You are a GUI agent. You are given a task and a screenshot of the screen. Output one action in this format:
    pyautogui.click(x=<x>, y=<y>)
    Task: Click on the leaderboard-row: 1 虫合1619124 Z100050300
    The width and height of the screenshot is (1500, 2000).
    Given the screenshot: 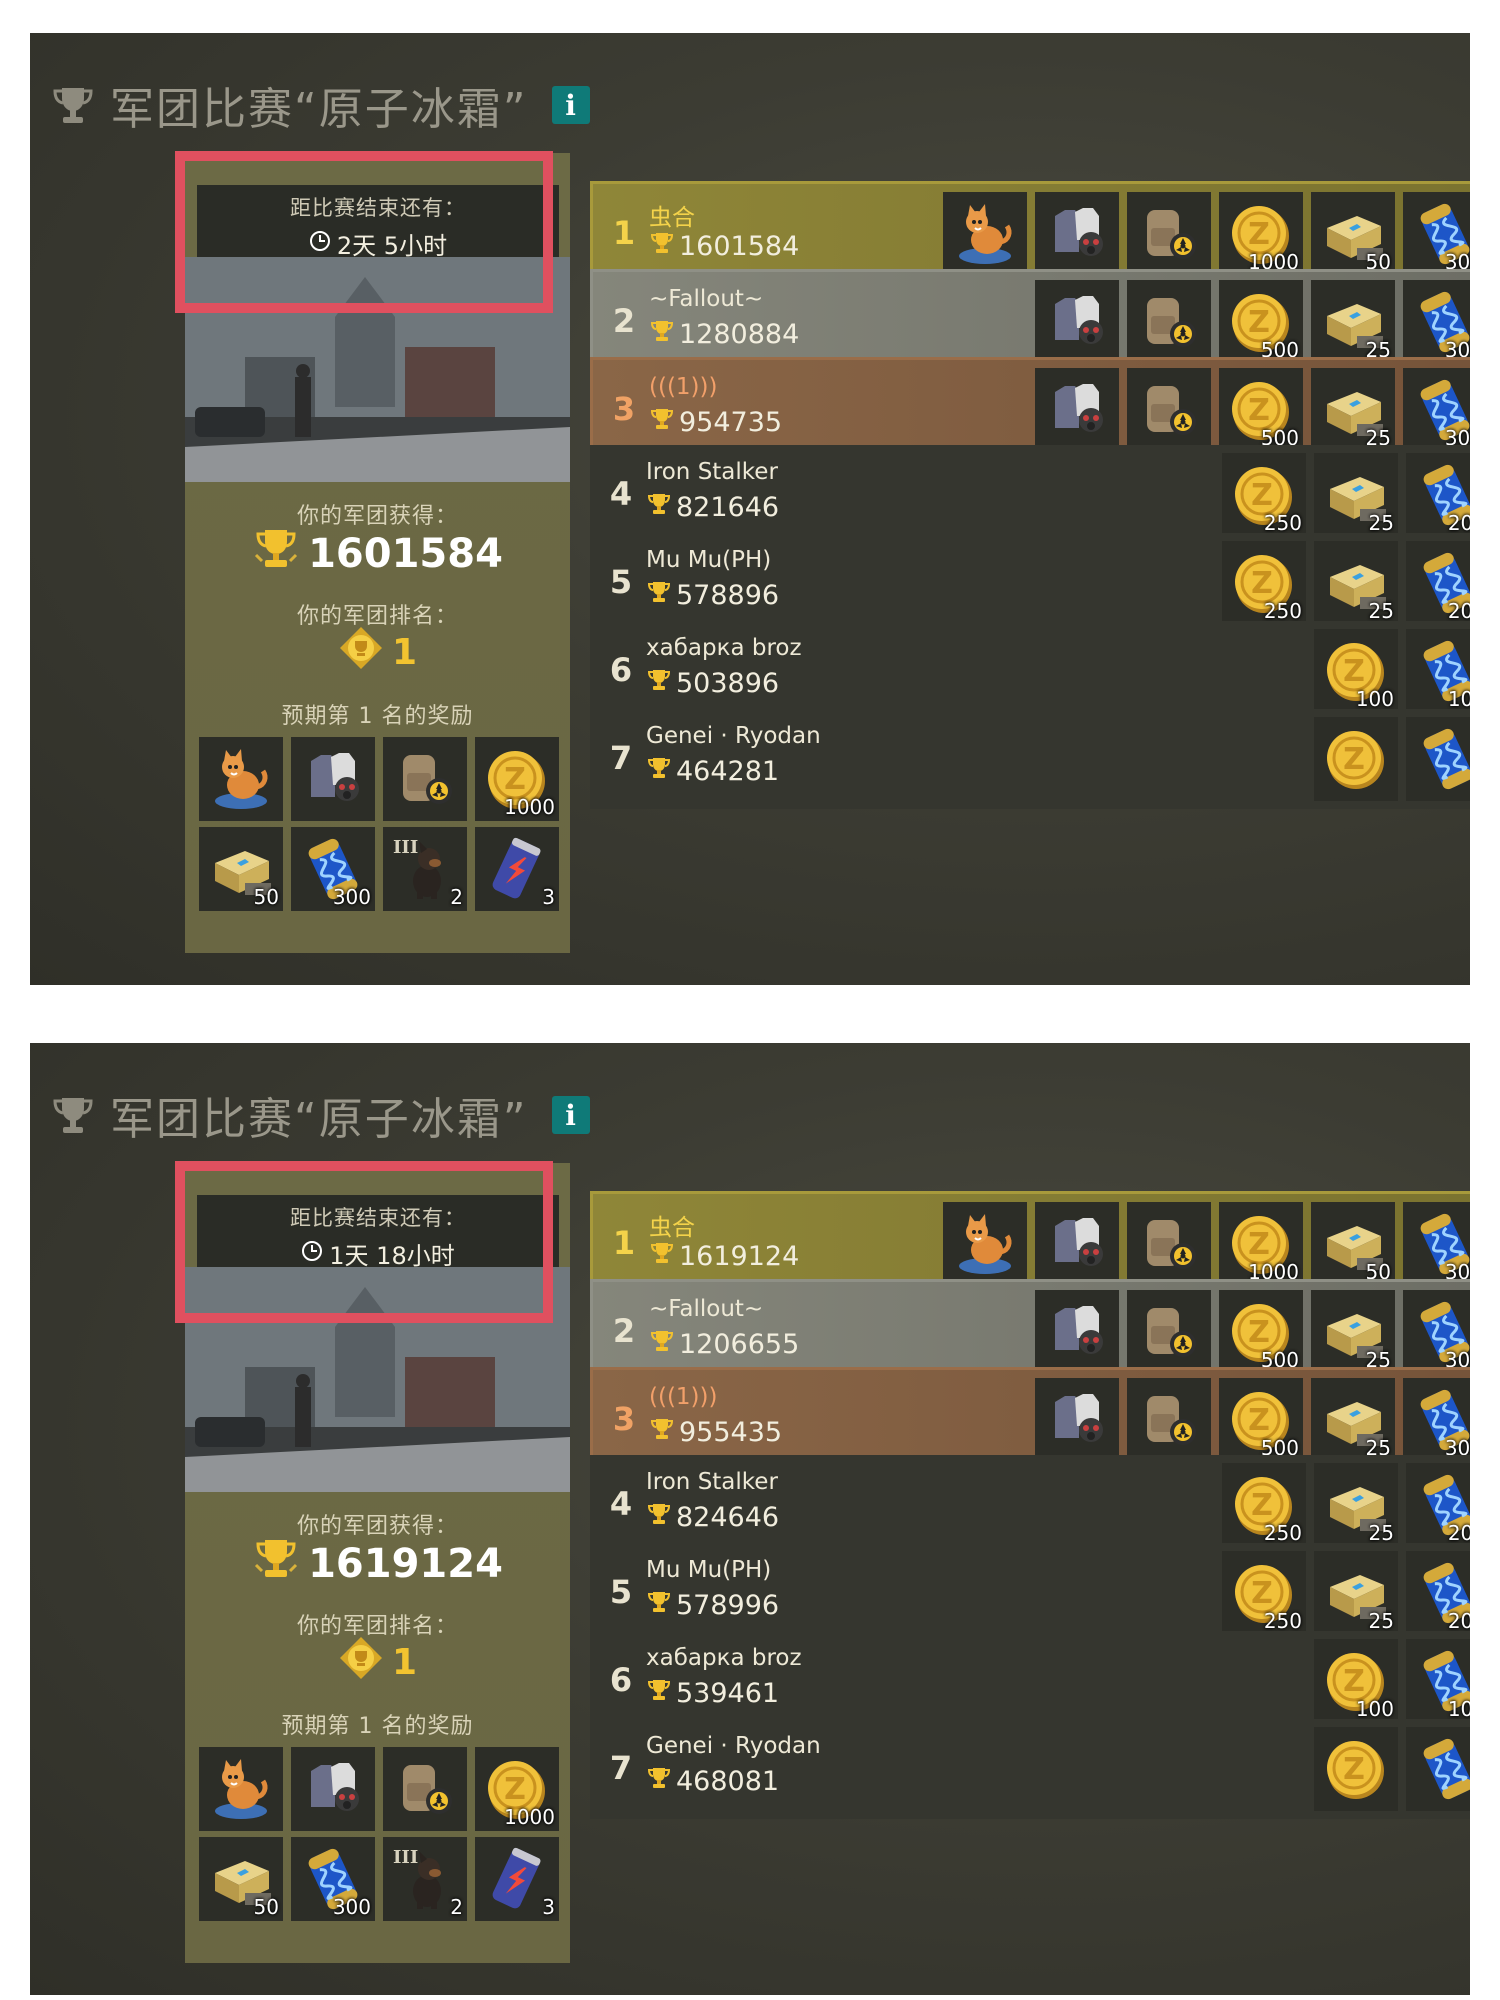 What is the action you would take?
    pyautogui.click(x=1030, y=1241)
    